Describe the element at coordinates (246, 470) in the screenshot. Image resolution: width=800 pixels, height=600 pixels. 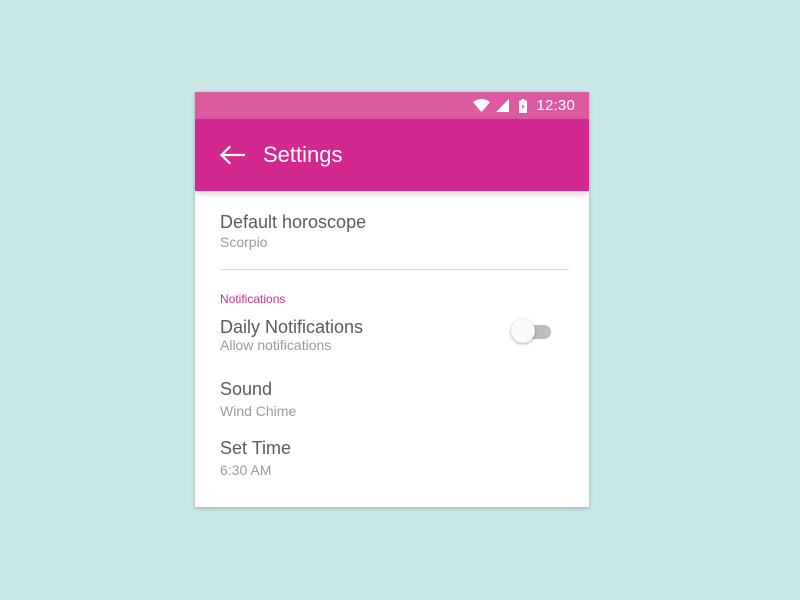
I see `setting-summary: 6:30 AM` at that location.